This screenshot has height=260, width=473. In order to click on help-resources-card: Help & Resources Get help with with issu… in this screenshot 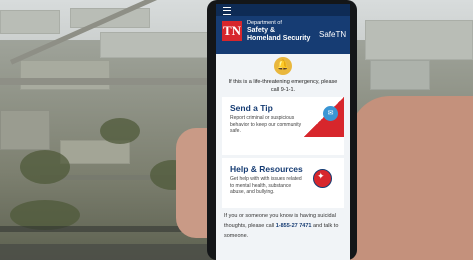, I will do `click(283, 183)`.